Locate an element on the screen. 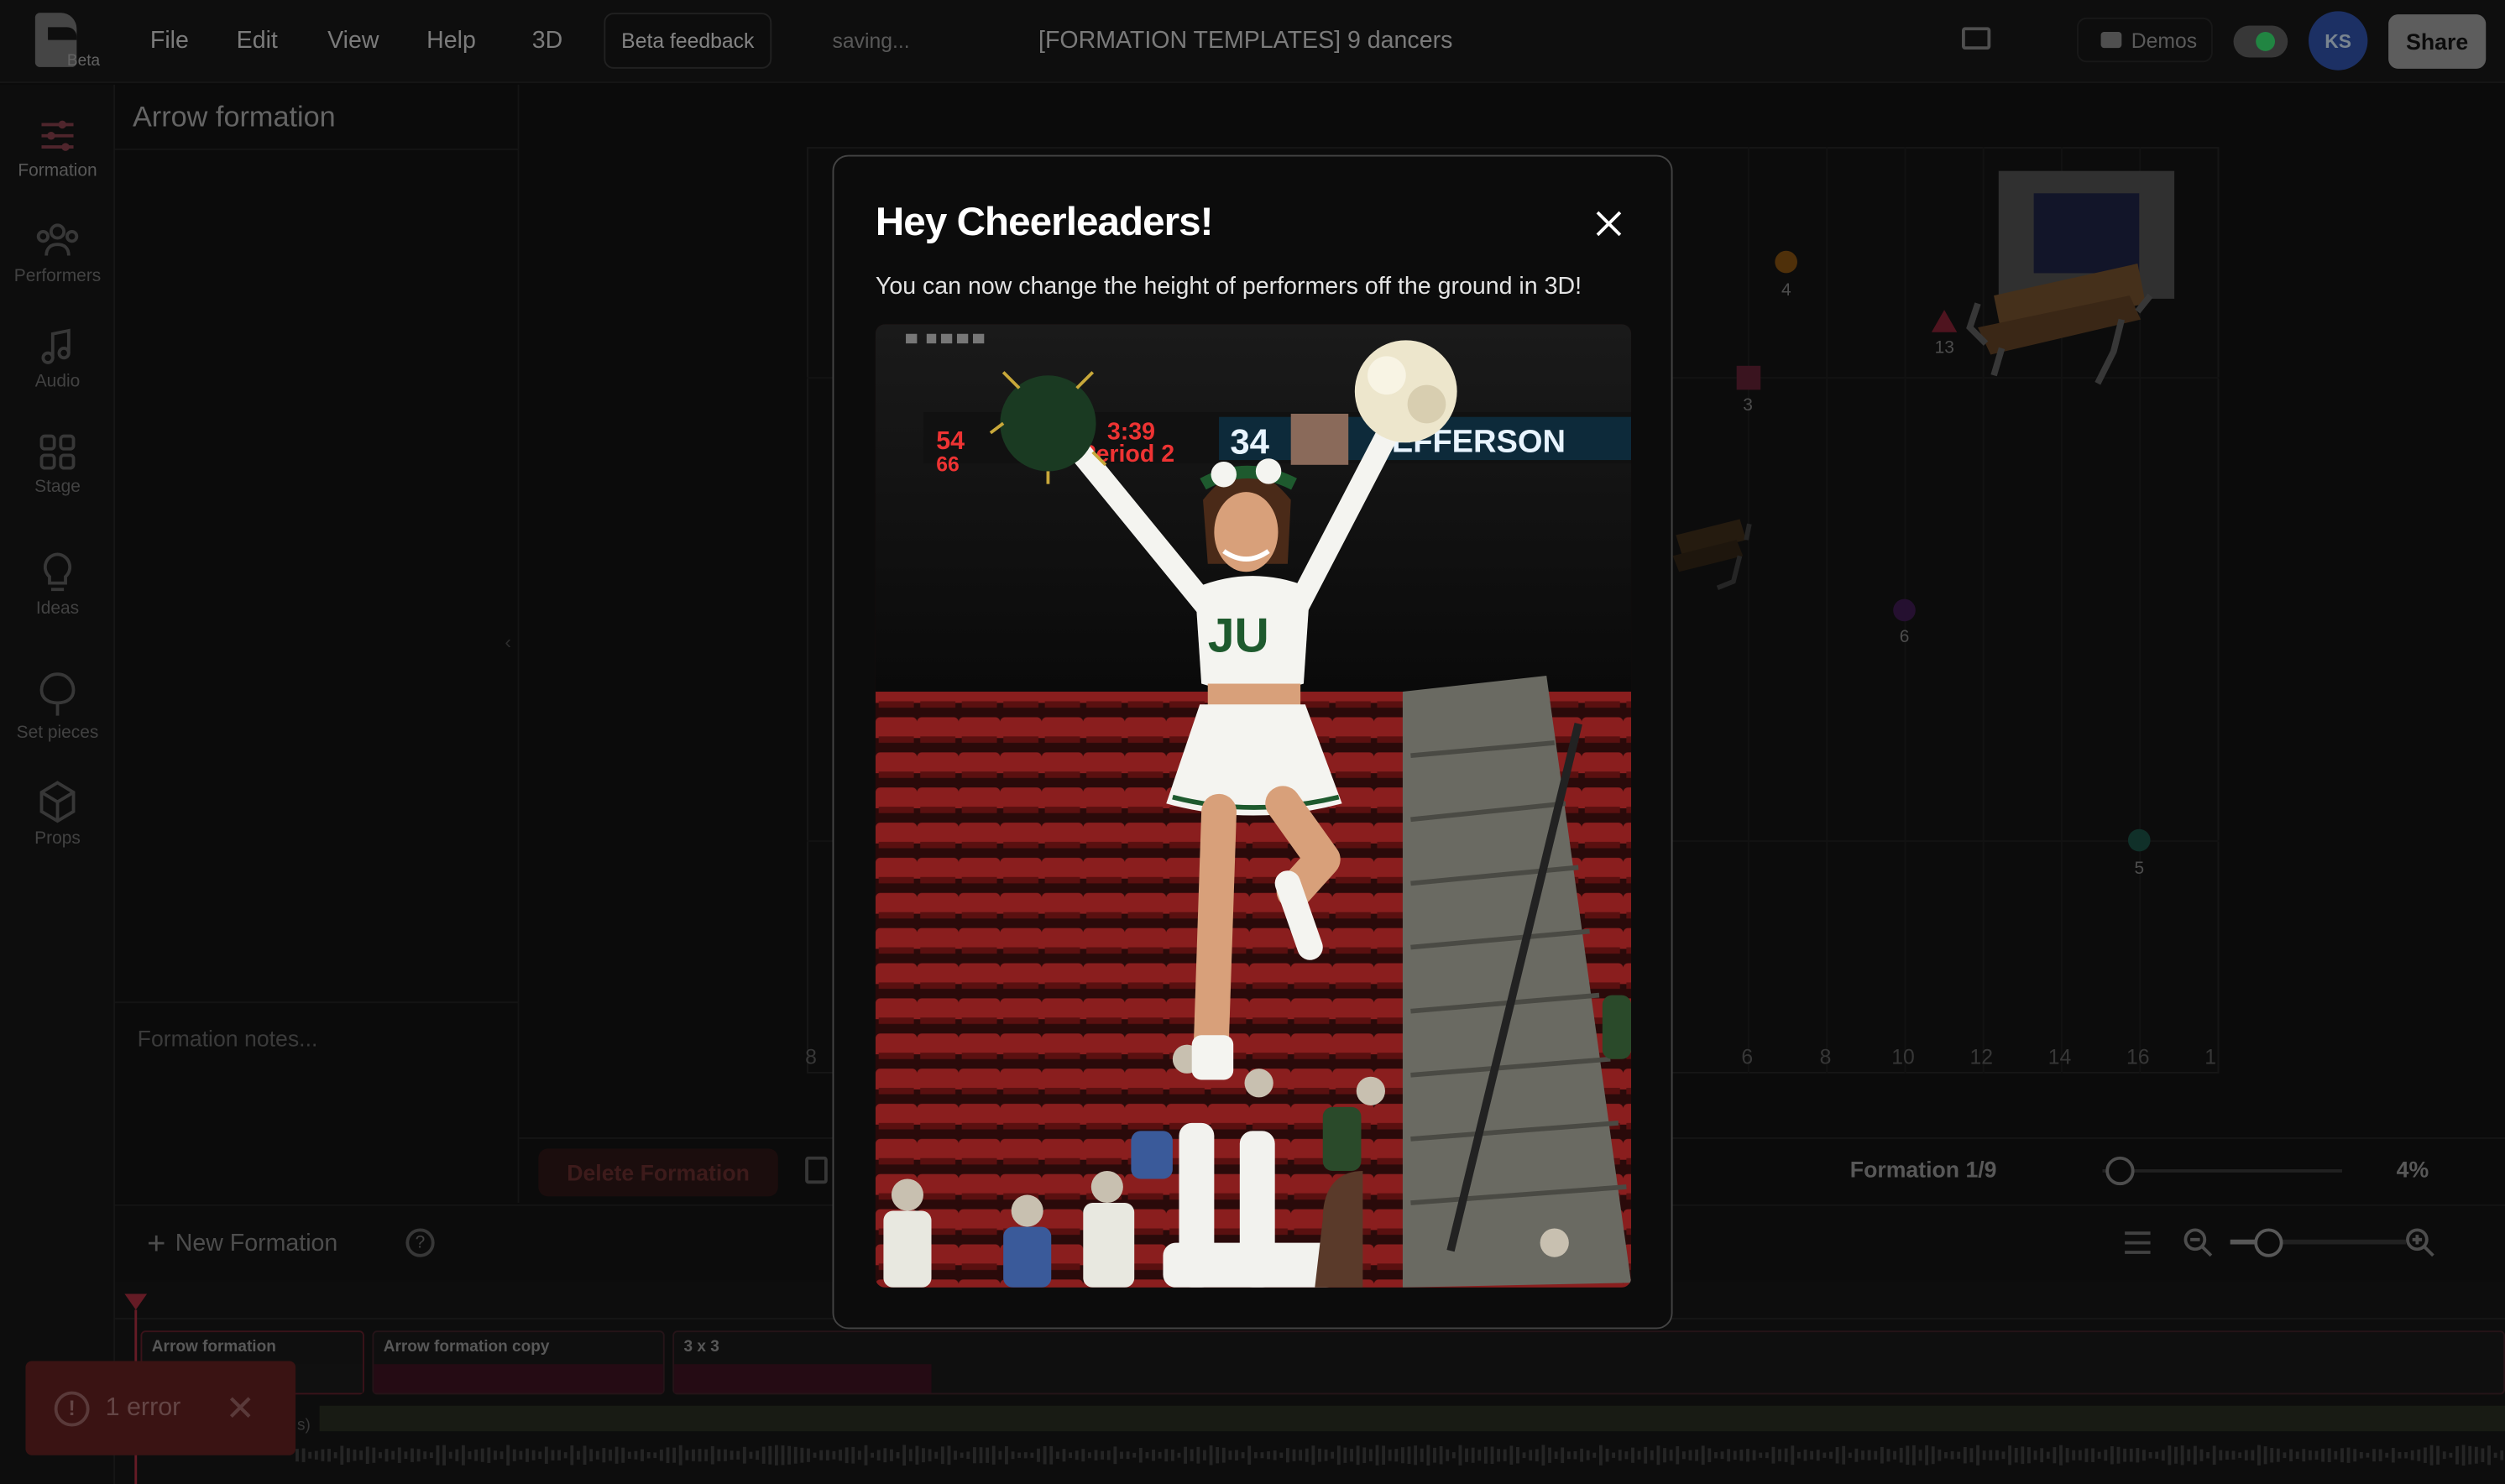 This screenshot has width=2505, height=1484. scoreboard-score-a: 54 is located at coordinates (951, 440).